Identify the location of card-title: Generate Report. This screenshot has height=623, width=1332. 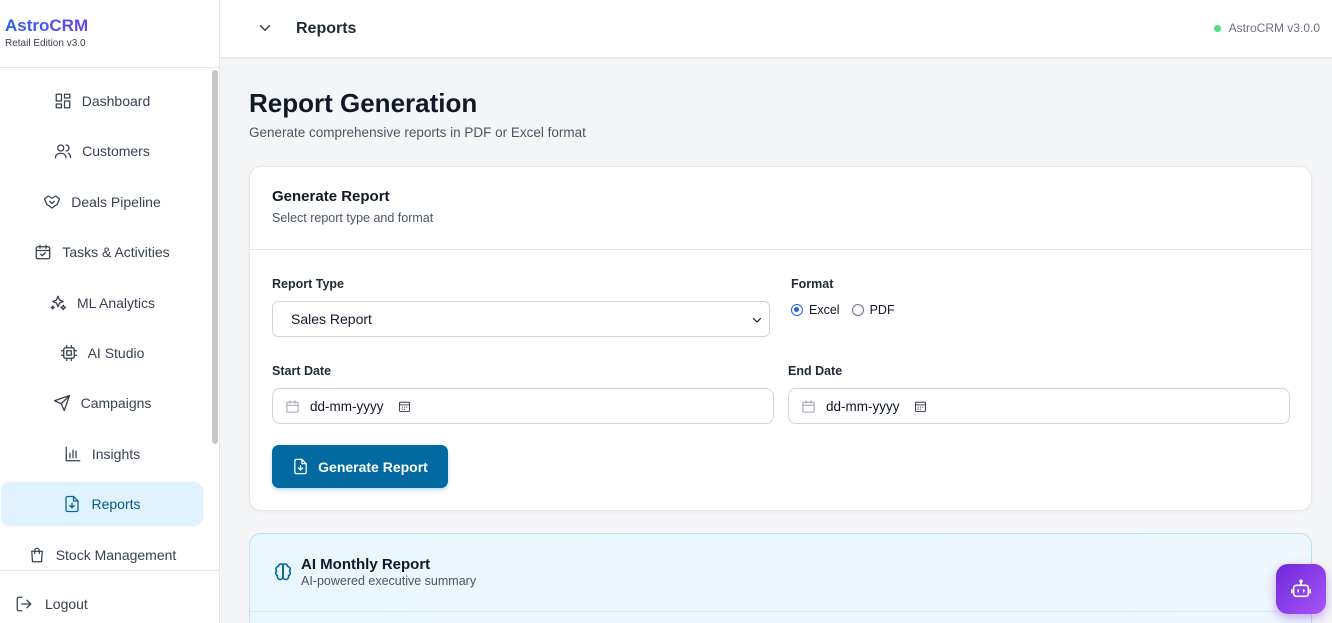
(331, 196).